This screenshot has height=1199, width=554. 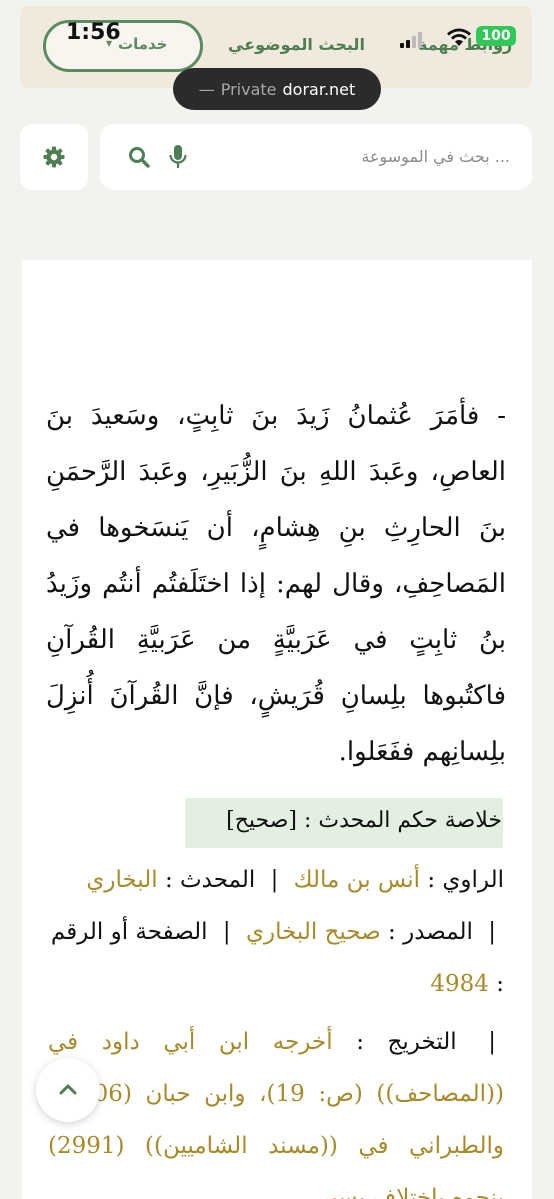 I want to click on status-time: 1:56, so click(x=93, y=32).